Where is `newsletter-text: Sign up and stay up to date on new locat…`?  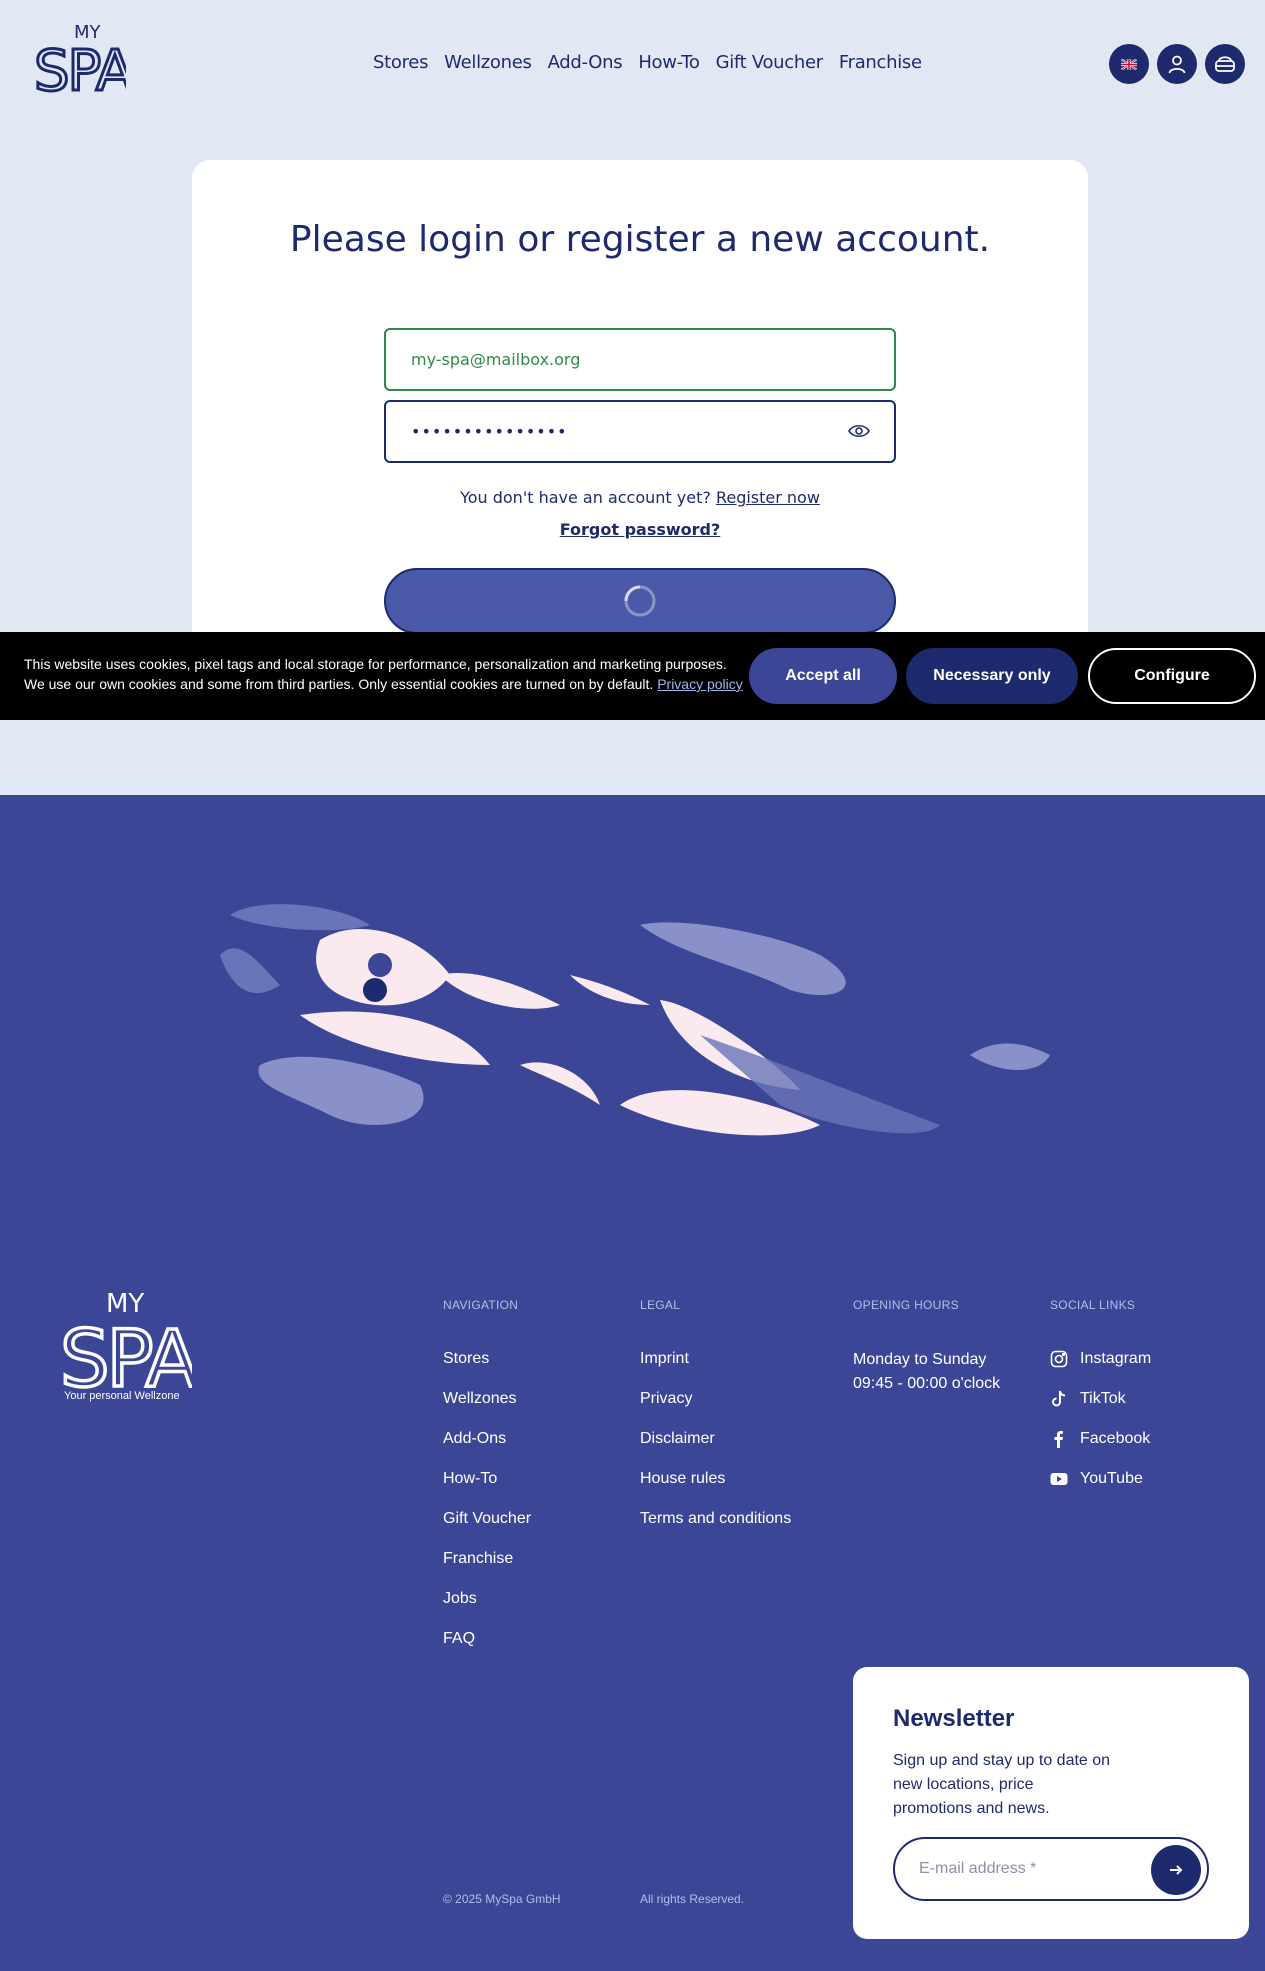 newsletter-text: Sign up and stay up to date on new locat… is located at coordinates (1002, 1784).